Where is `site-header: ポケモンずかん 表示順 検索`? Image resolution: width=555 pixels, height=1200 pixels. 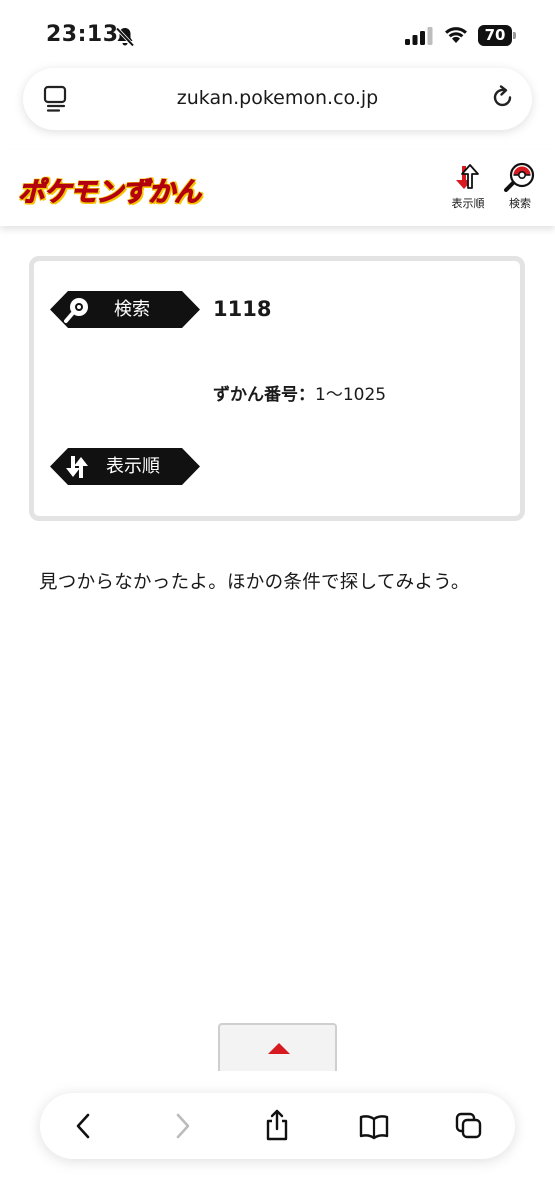 site-header: ポケモンずかん 表示順 検索 is located at coordinates (277, 188).